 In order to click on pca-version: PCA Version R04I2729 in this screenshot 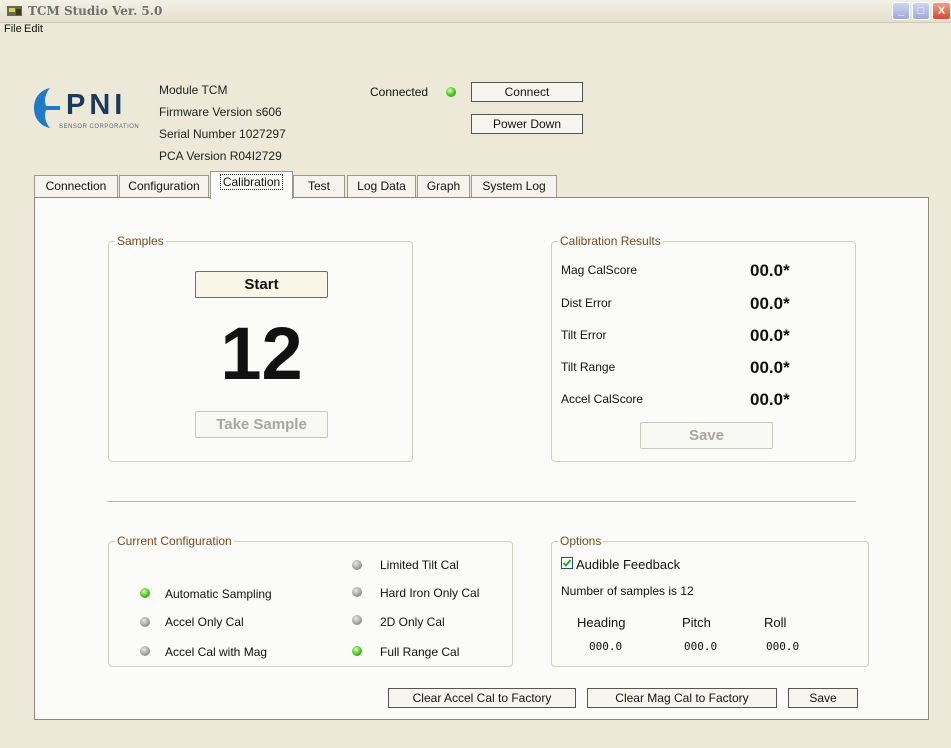, I will do `click(220, 156)`.